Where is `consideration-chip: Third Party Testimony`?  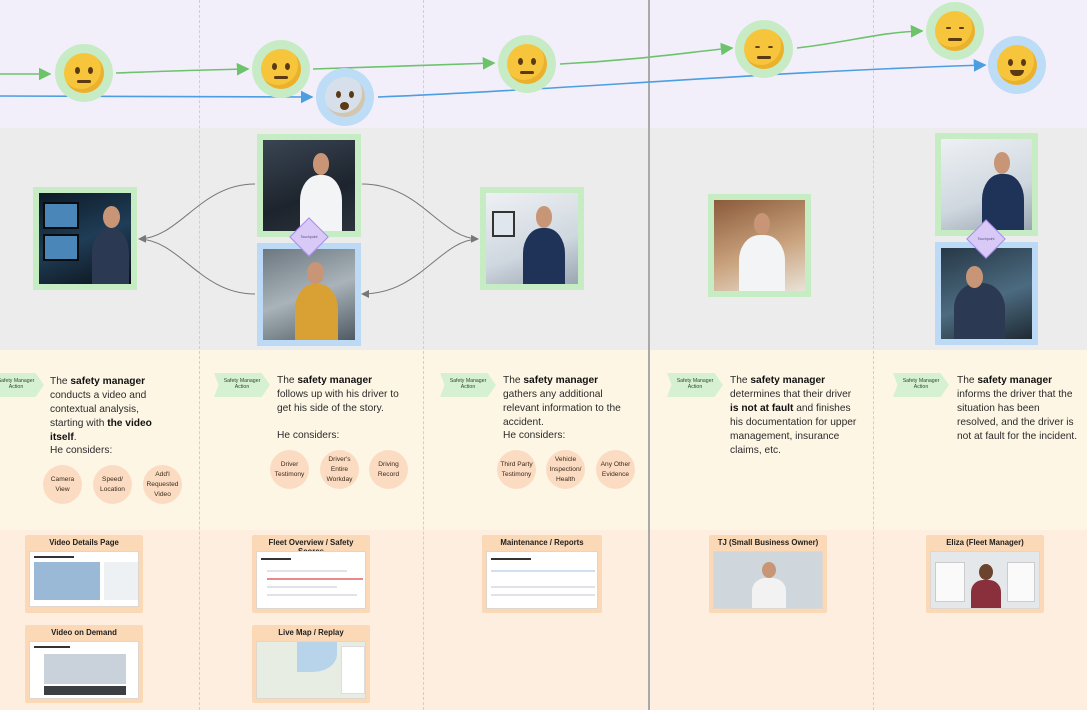
consideration-chip: Third Party Testimony is located at coordinates (516, 469).